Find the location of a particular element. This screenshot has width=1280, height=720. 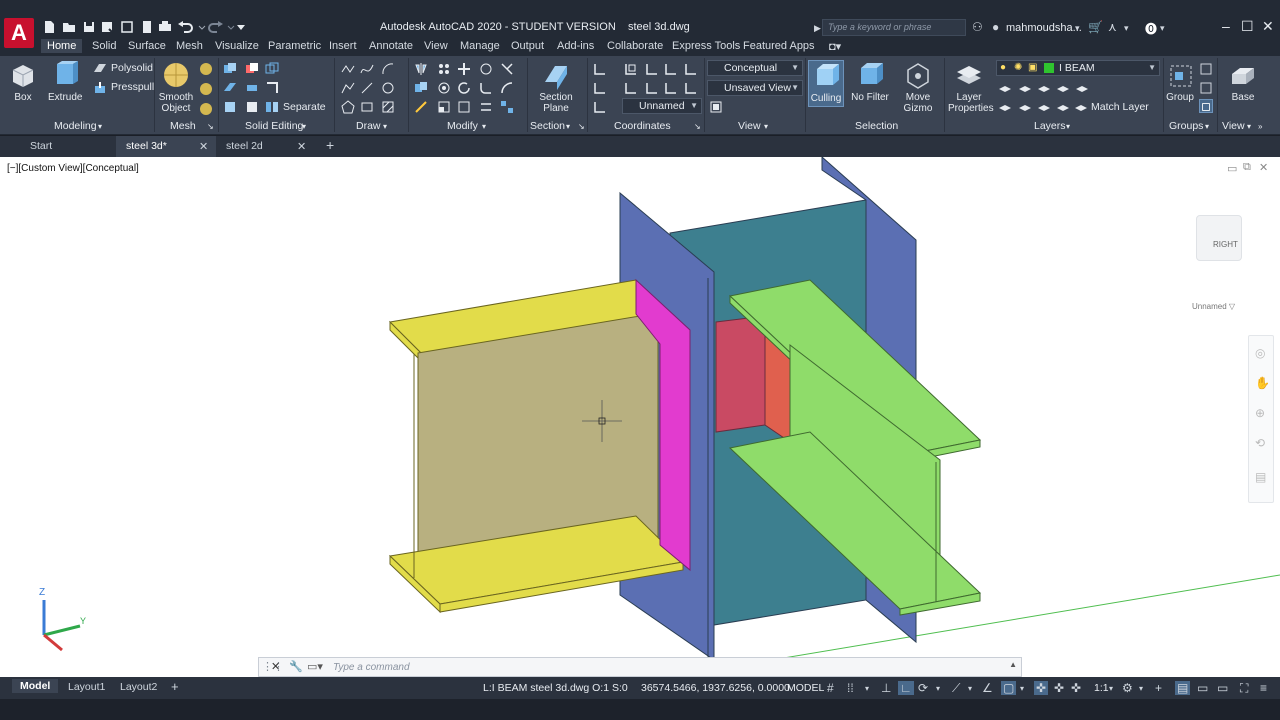

hatch-icon is located at coordinates (388, 107).